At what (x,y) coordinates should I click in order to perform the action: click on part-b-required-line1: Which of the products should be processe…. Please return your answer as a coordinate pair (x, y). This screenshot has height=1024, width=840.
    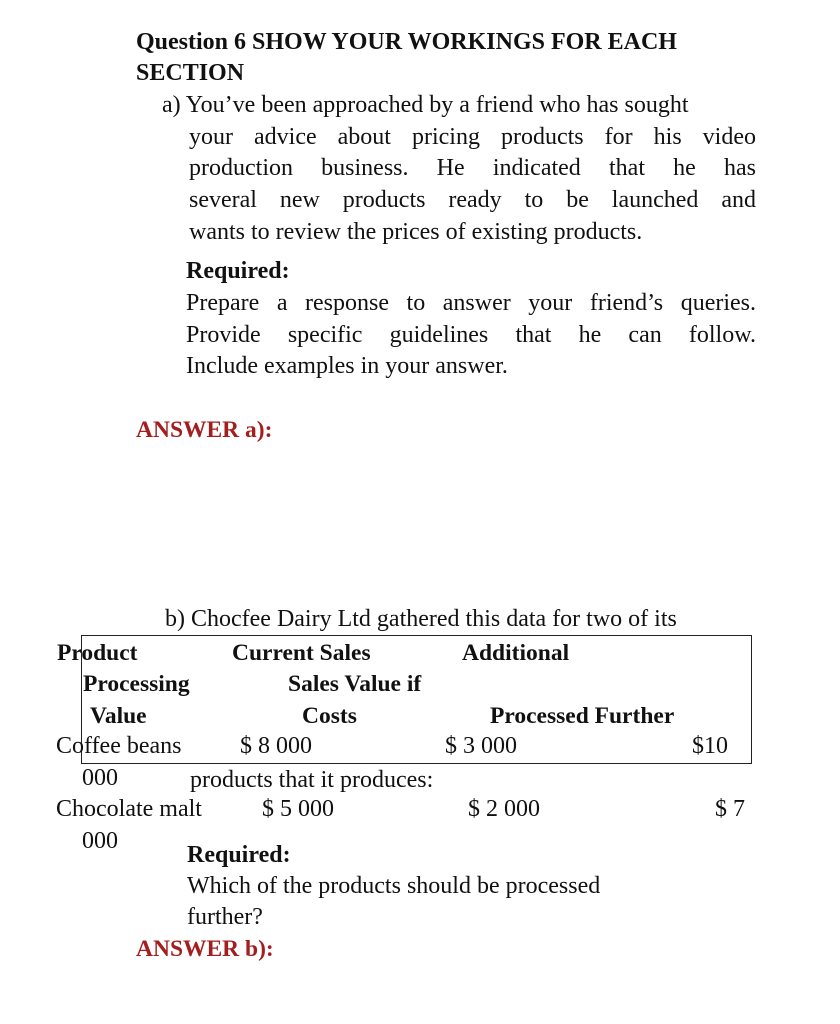
    Looking at the image, I should click on (394, 886).